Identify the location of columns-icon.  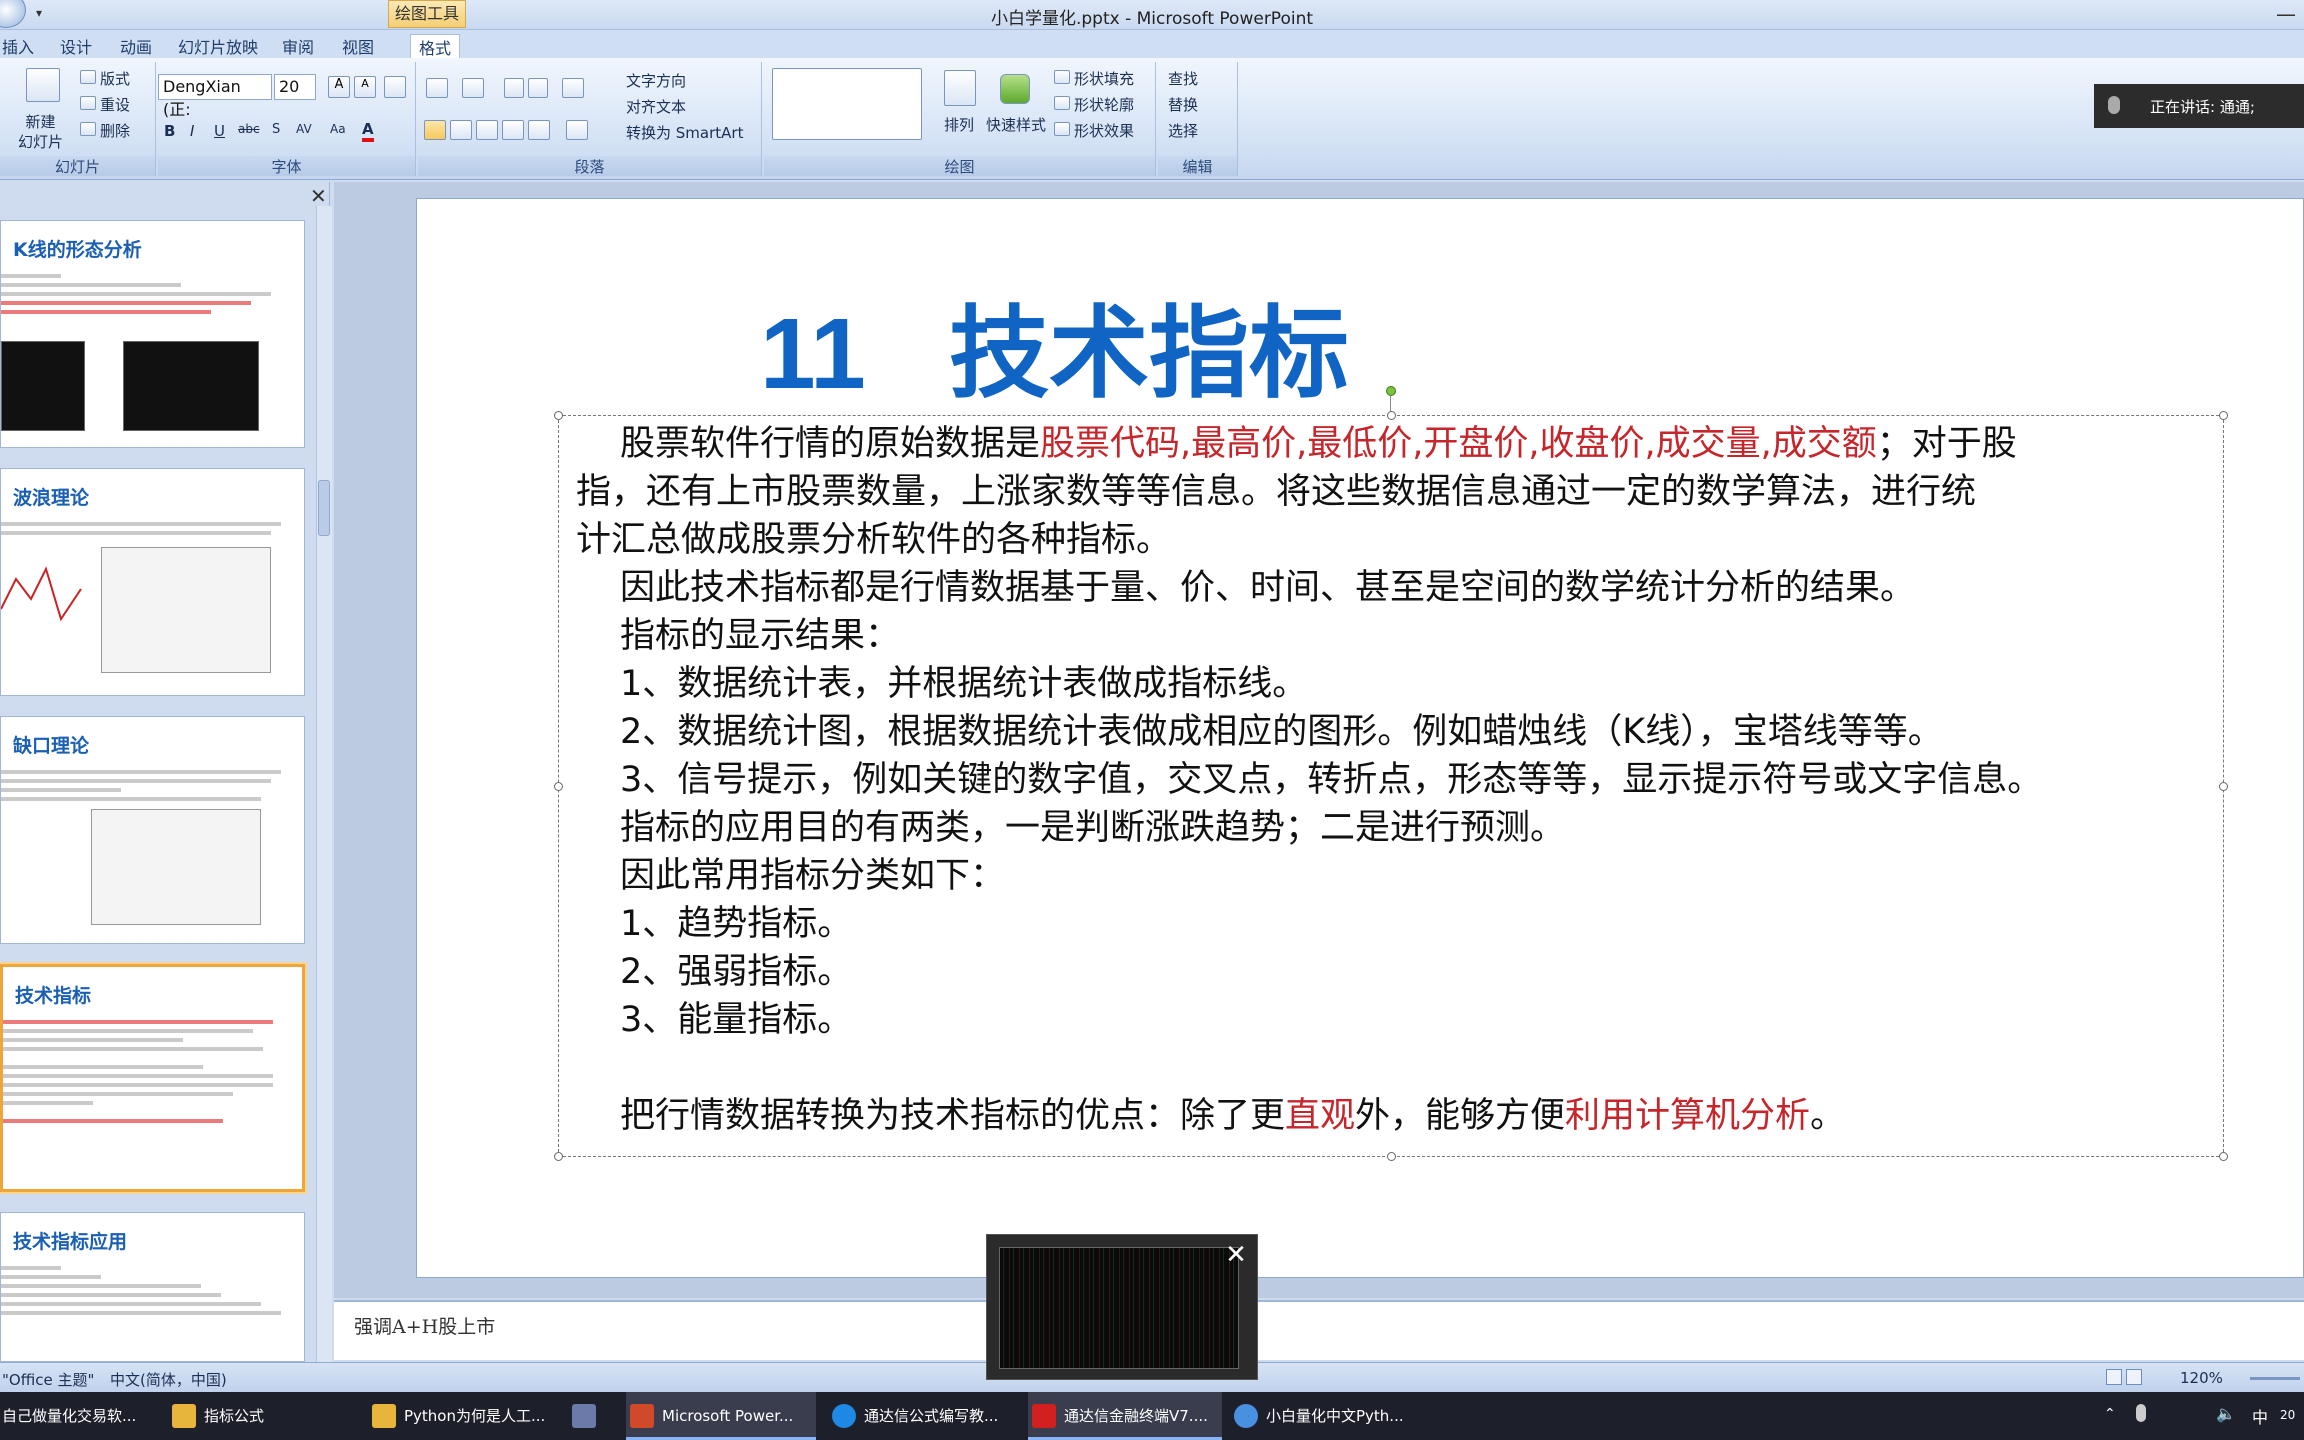
(577, 130).